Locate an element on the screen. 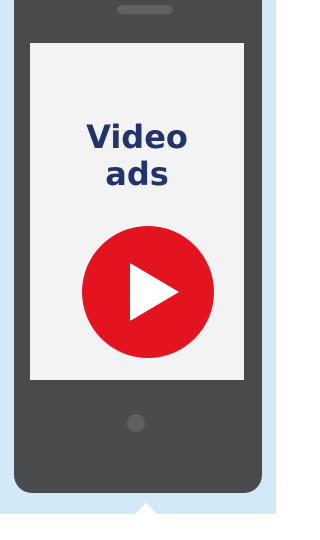 This screenshot has width=320, height=540. play-button is located at coordinates (148, 292).